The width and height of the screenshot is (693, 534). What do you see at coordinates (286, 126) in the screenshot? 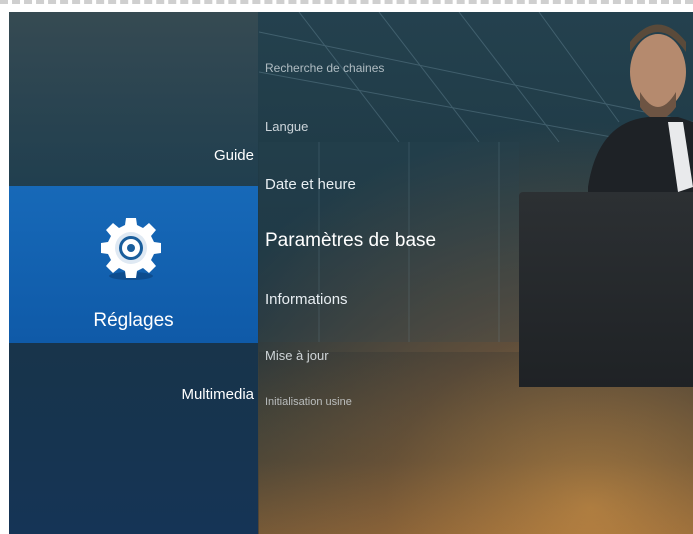
I see `menu-item-langue: Langue` at bounding box center [286, 126].